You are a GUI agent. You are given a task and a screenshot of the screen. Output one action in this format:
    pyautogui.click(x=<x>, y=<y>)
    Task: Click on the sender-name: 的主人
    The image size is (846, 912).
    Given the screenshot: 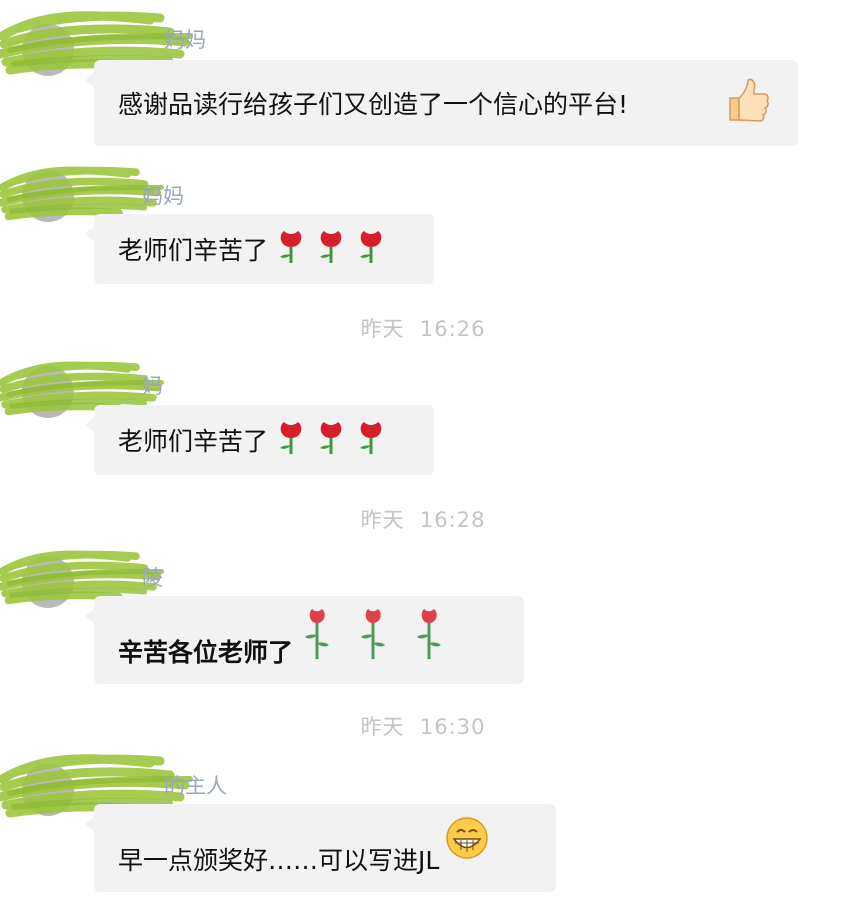 What is the action you would take?
    pyautogui.click(x=195, y=786)
    